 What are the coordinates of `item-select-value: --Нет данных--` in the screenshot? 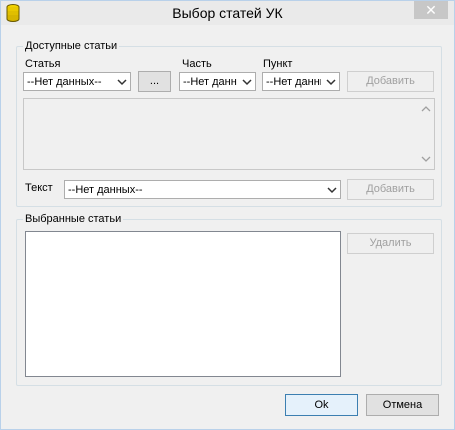 It's located at (293, 82).